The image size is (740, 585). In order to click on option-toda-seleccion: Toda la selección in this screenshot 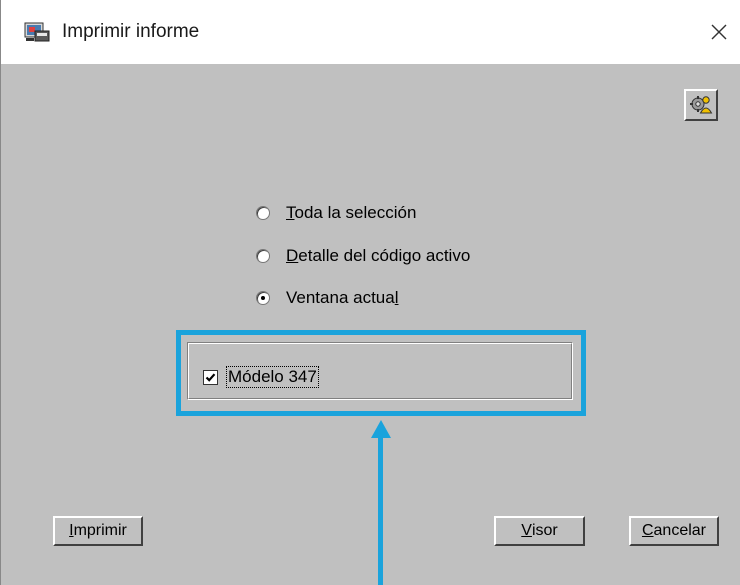, I will do `click(336, 213)`.